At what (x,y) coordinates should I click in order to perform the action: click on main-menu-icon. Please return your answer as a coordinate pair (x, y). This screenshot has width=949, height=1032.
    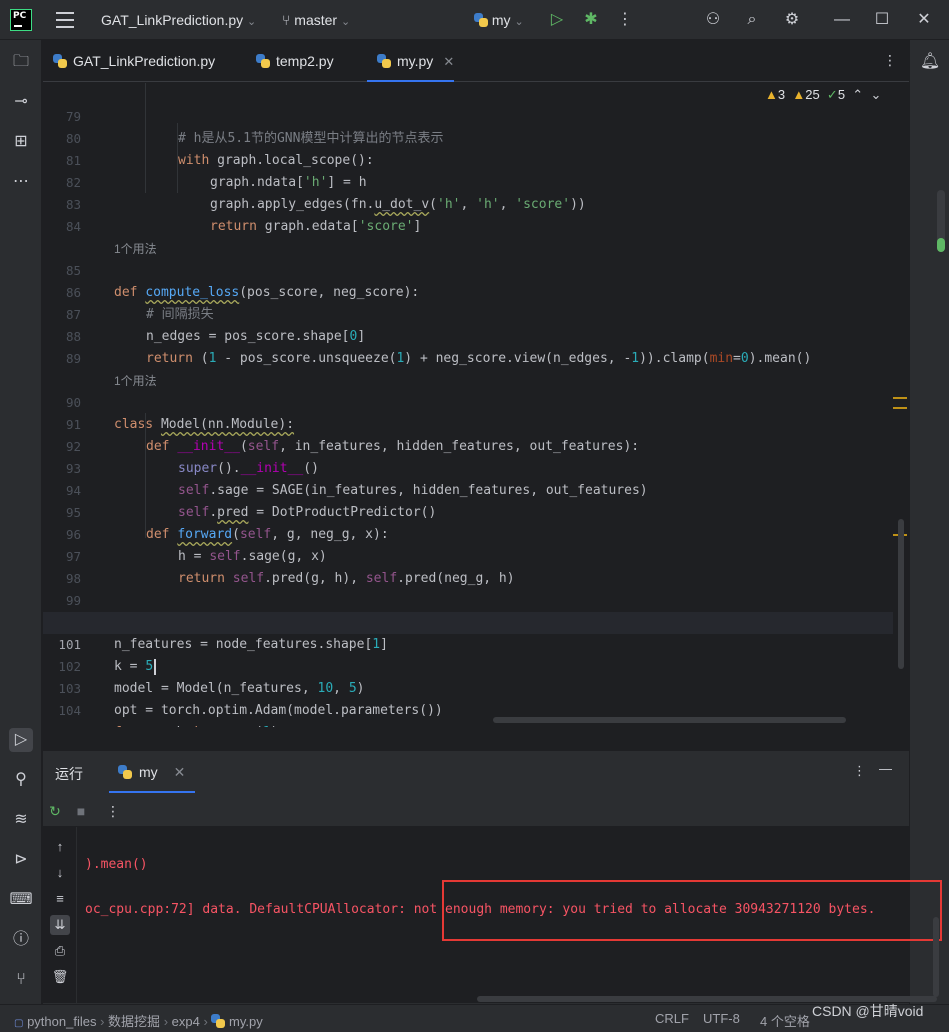
    Looking at the image, I should click on (65, 20).